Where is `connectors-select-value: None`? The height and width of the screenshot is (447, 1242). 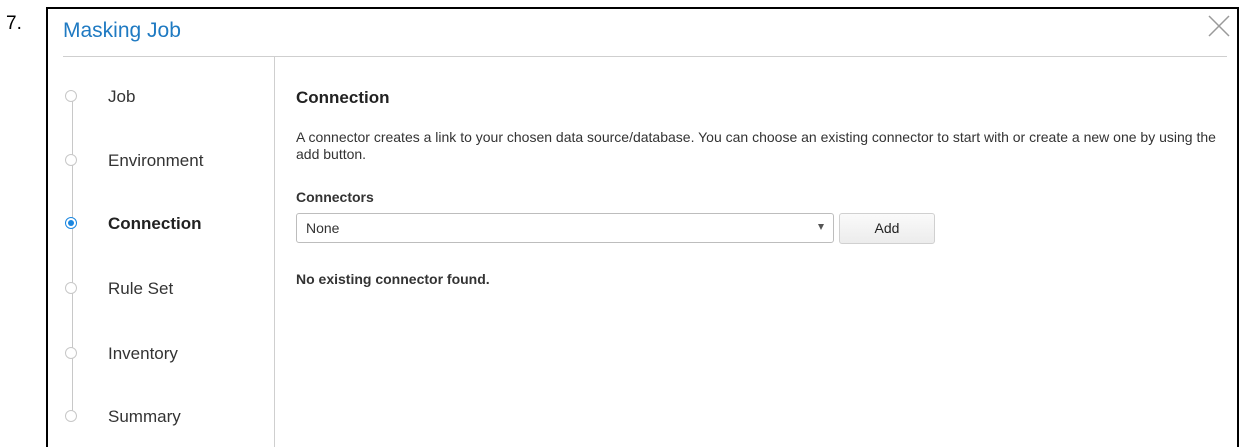
connectors-select-value: None is located at coordinates (323, 228).